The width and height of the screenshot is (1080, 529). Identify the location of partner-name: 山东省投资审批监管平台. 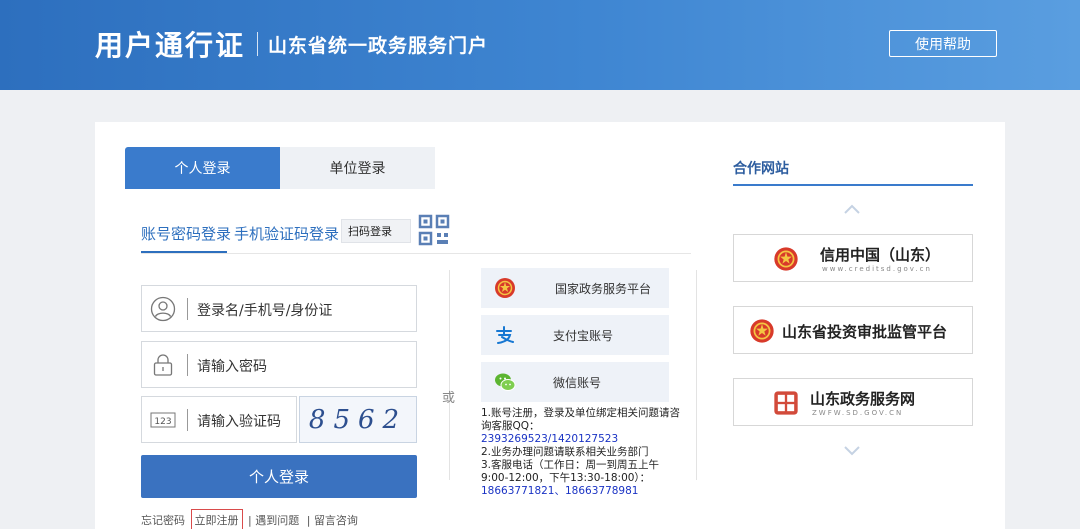
(865, 332).